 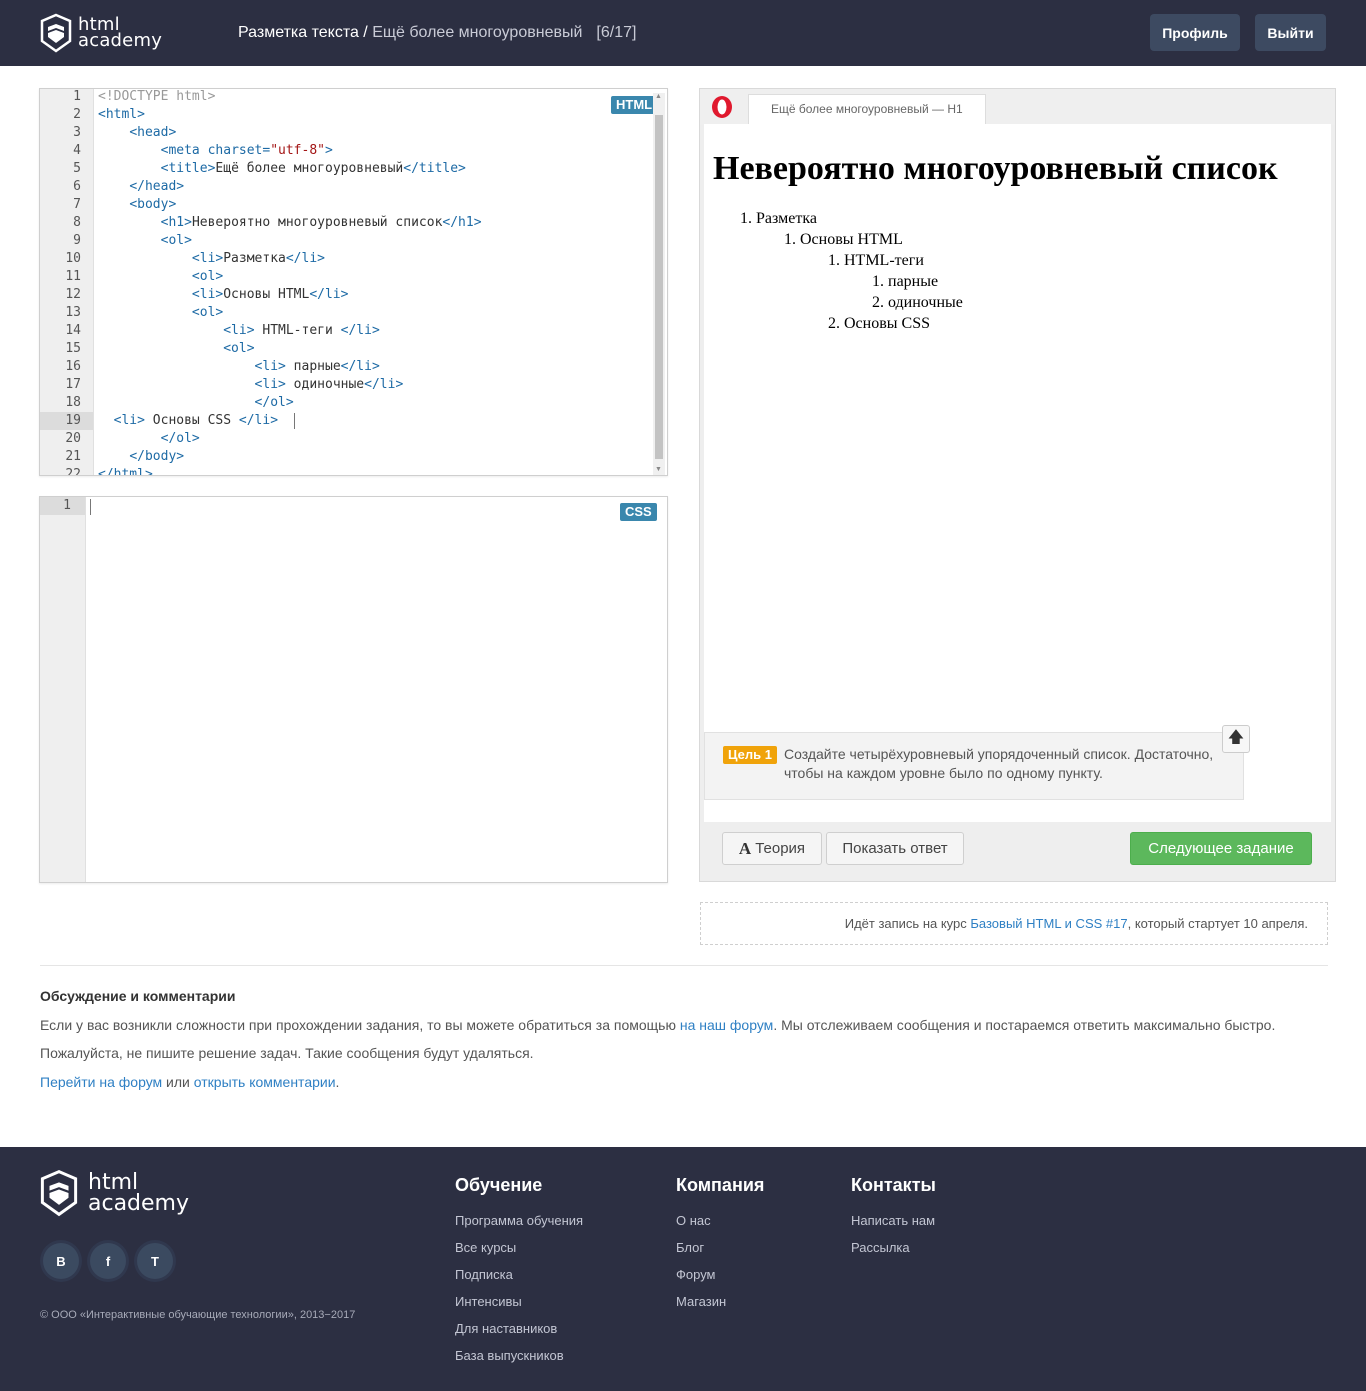 I want to click on code-tag: </html>, so click(x=125, y=471).